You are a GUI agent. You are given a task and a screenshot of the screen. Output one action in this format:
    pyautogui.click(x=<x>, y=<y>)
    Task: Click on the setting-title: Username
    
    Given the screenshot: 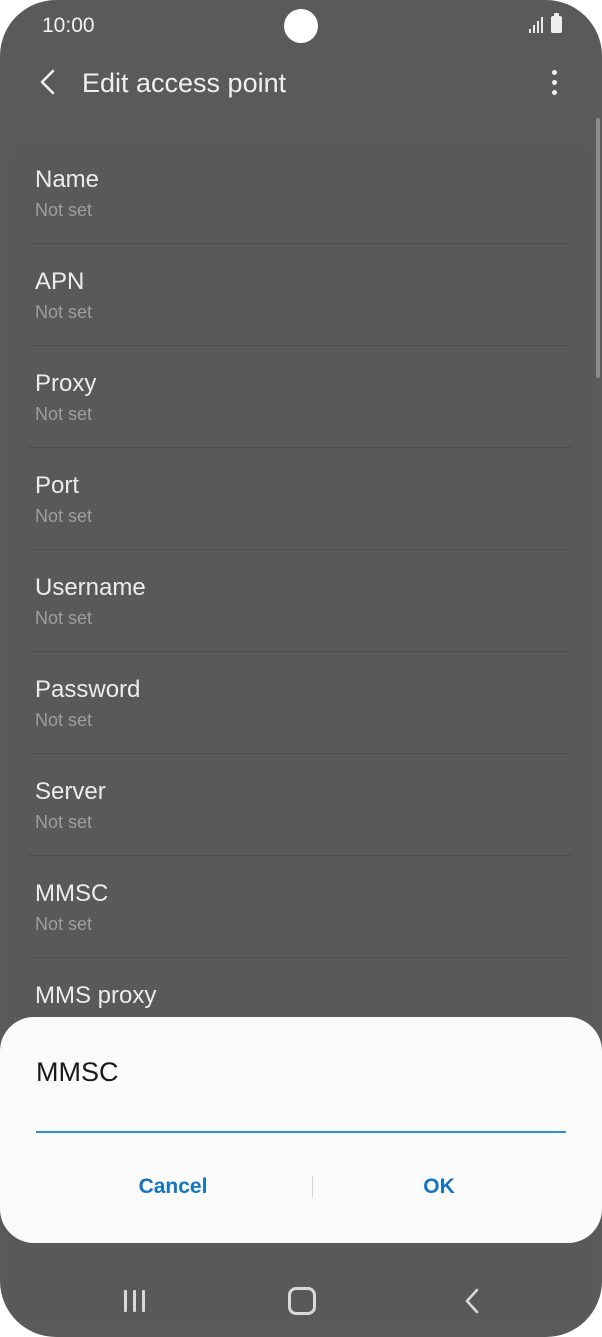 What is the action you would take?
    pyautogui.click(x=90, y=587)
    